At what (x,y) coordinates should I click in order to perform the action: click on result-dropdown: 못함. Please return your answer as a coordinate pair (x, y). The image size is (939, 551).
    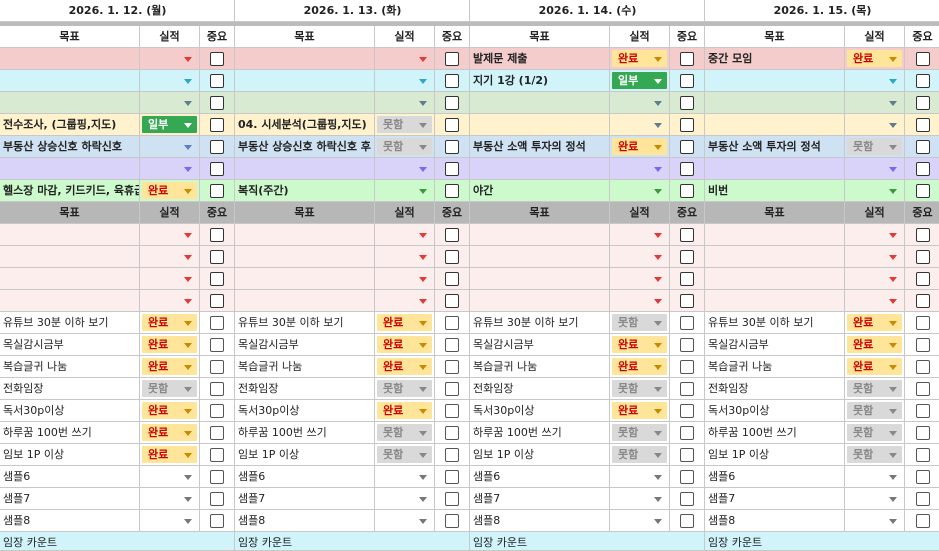
    Looking at the image, I should click on (875, 455).